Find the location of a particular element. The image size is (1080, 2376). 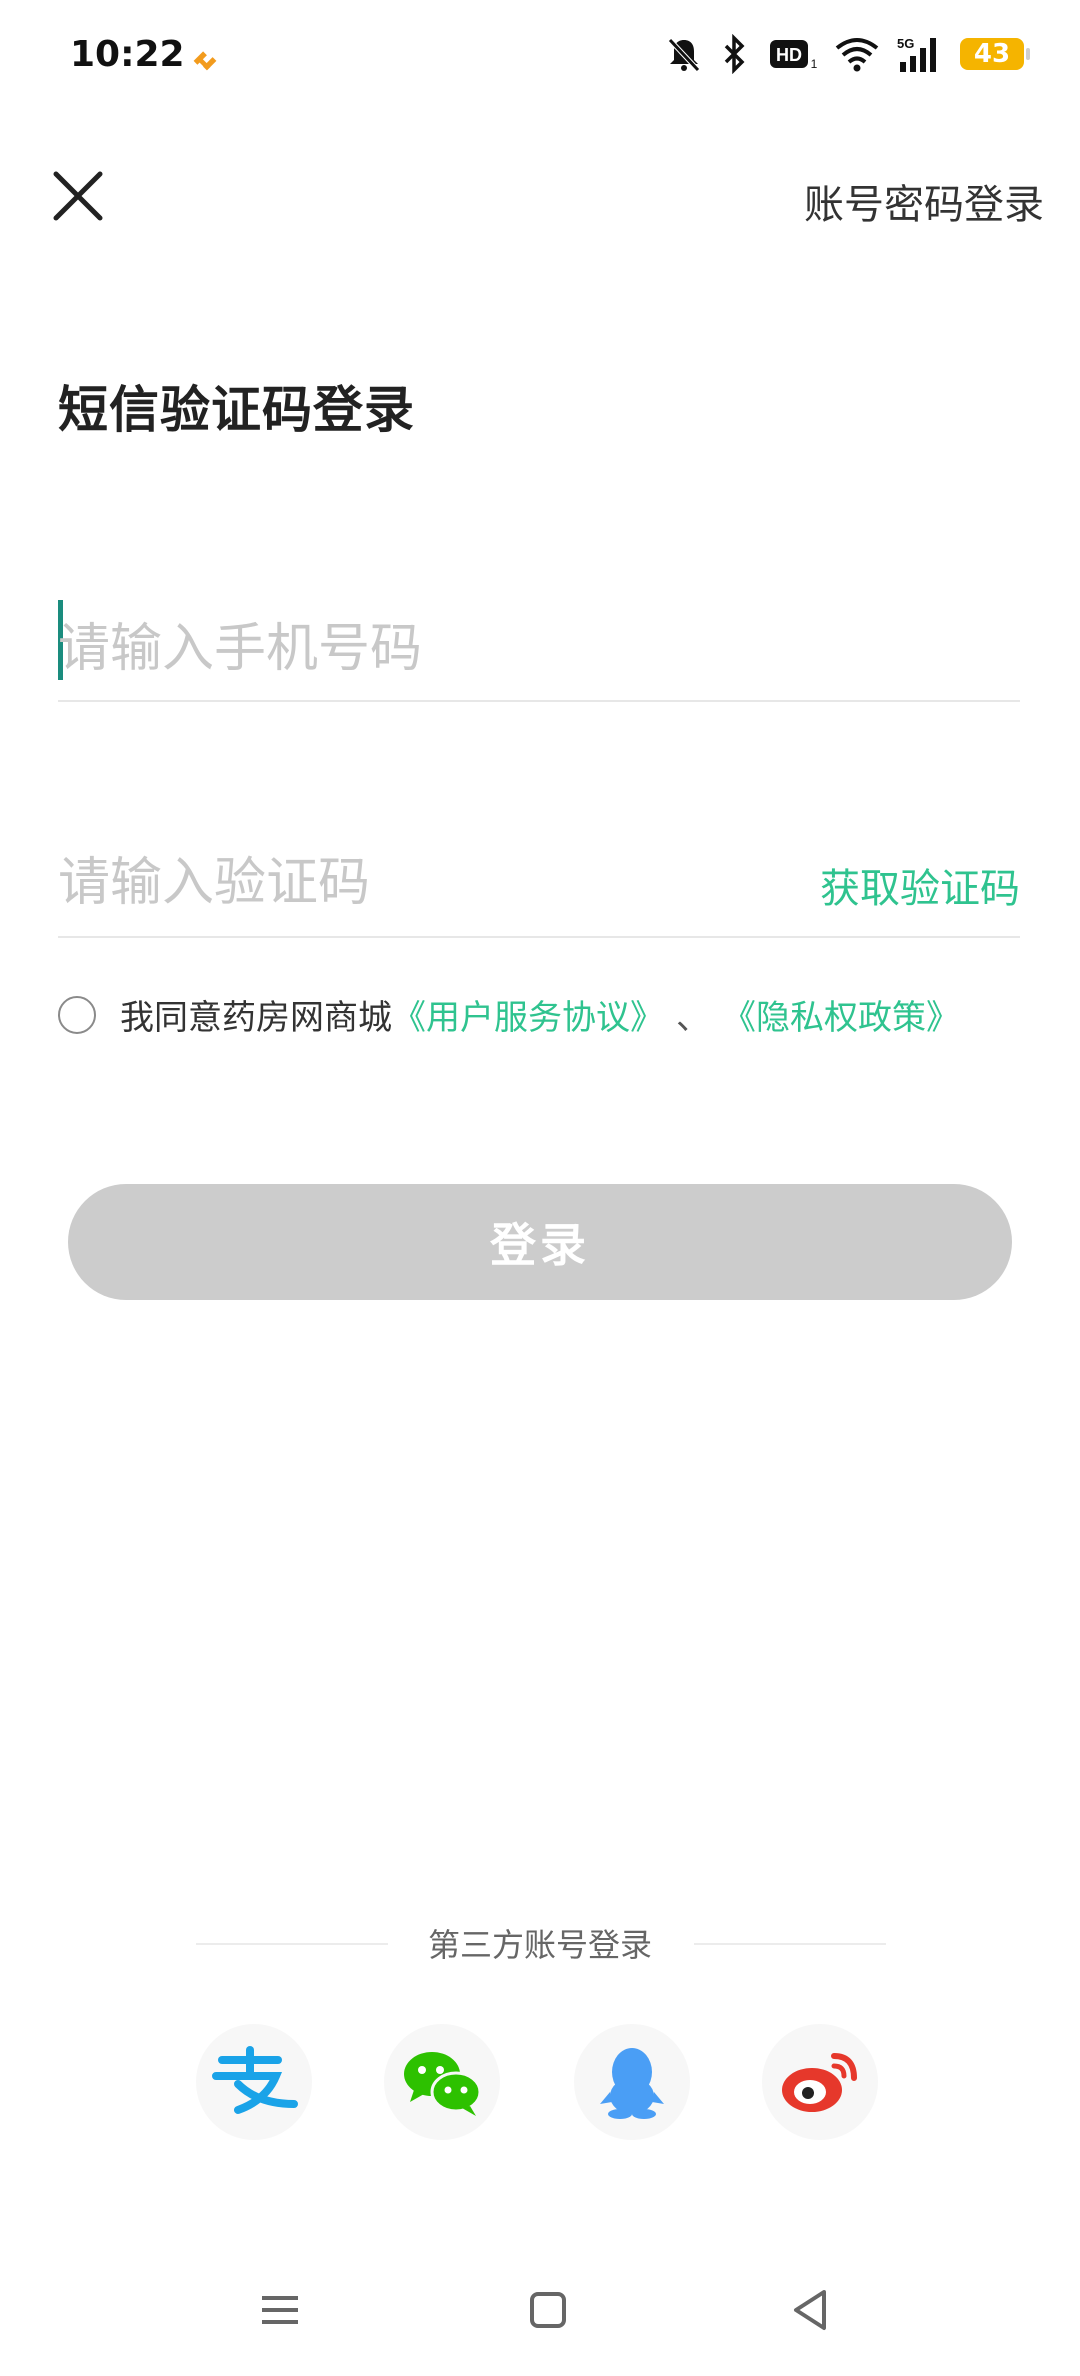

wifi-icon is located at coordinates (857, 54).